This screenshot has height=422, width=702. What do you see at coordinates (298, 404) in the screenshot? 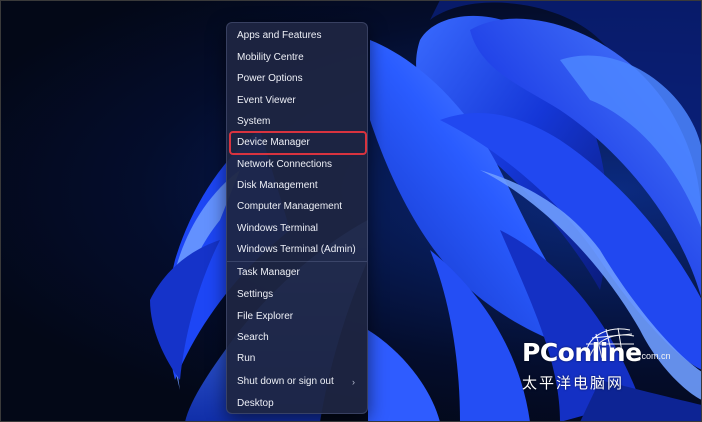
I see `menu-item-desktop: Desktop` at bounding box center [298, 404].